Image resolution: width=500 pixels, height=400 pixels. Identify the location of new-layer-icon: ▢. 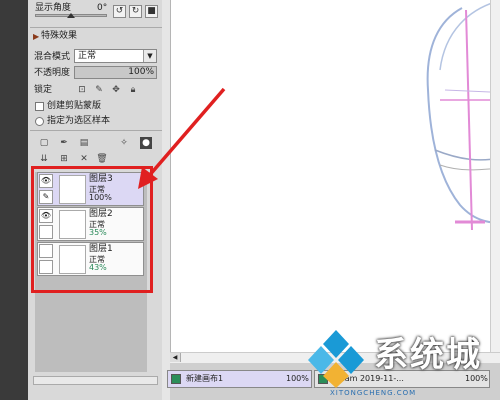
(44, 143).